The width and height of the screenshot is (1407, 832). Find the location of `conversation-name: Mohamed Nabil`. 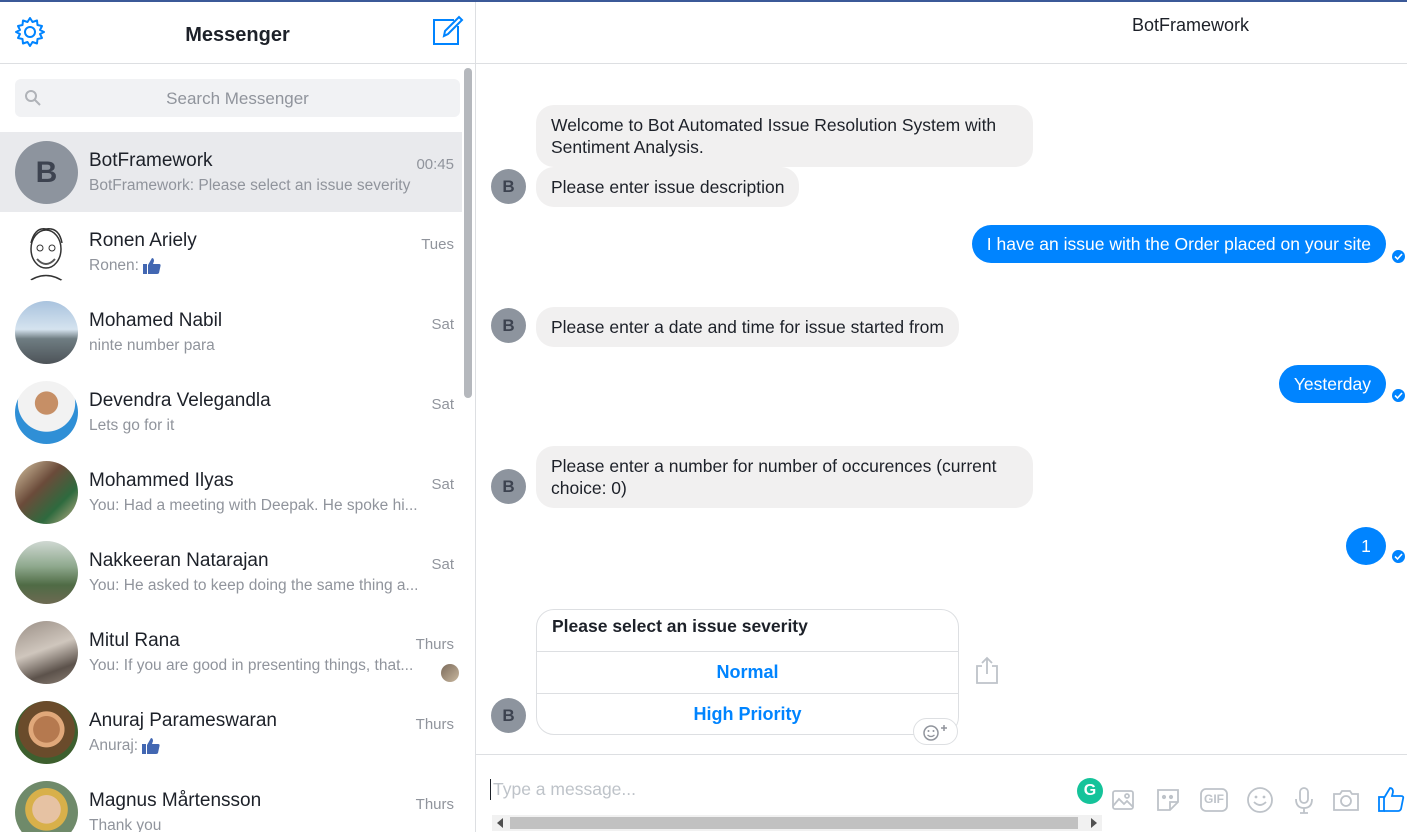

conversation-name: Mohamed Nabil is located at coordinates (156, 320).